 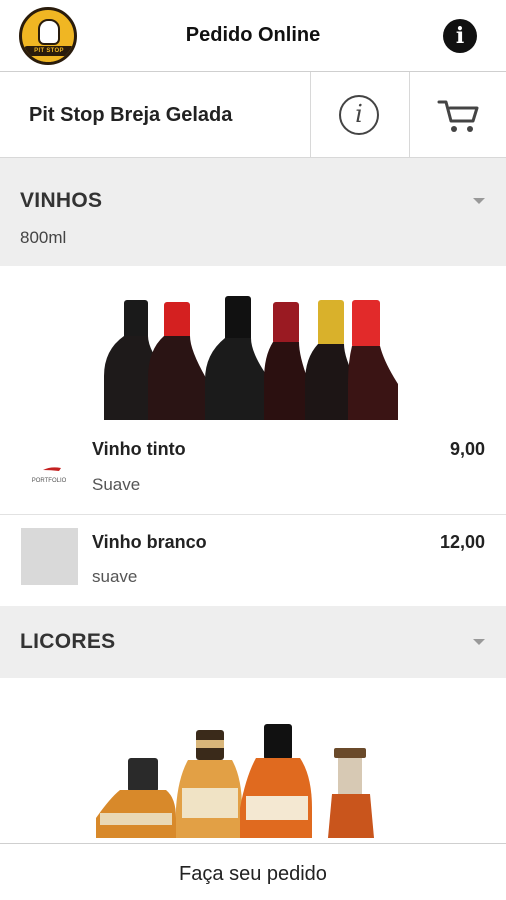 What do you see at coordinates (251, 358) in the screenshot?
I see `wine-bottles-image` at bounding box center [251, 358].